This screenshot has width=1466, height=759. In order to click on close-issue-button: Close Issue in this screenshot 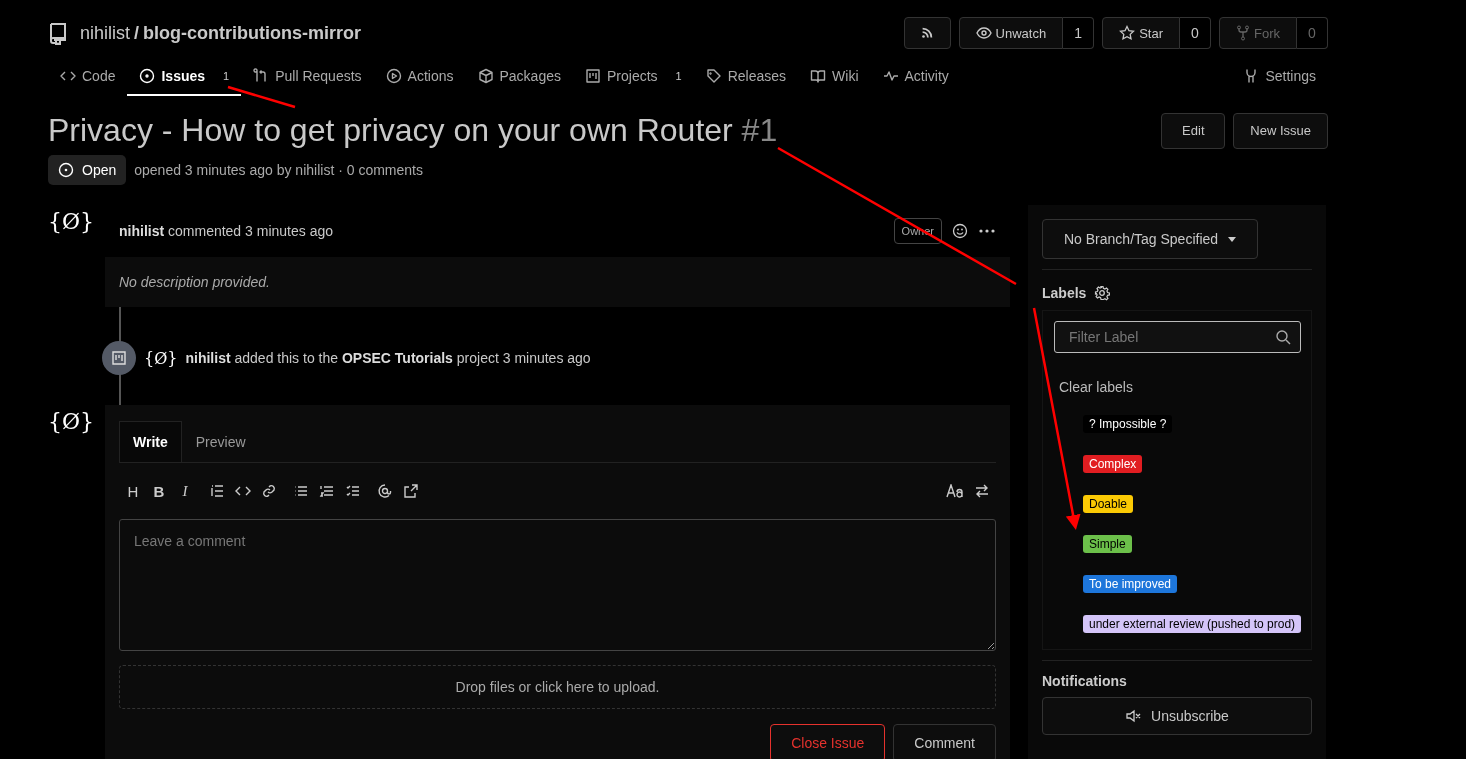, I will do `click(828, 741)`.